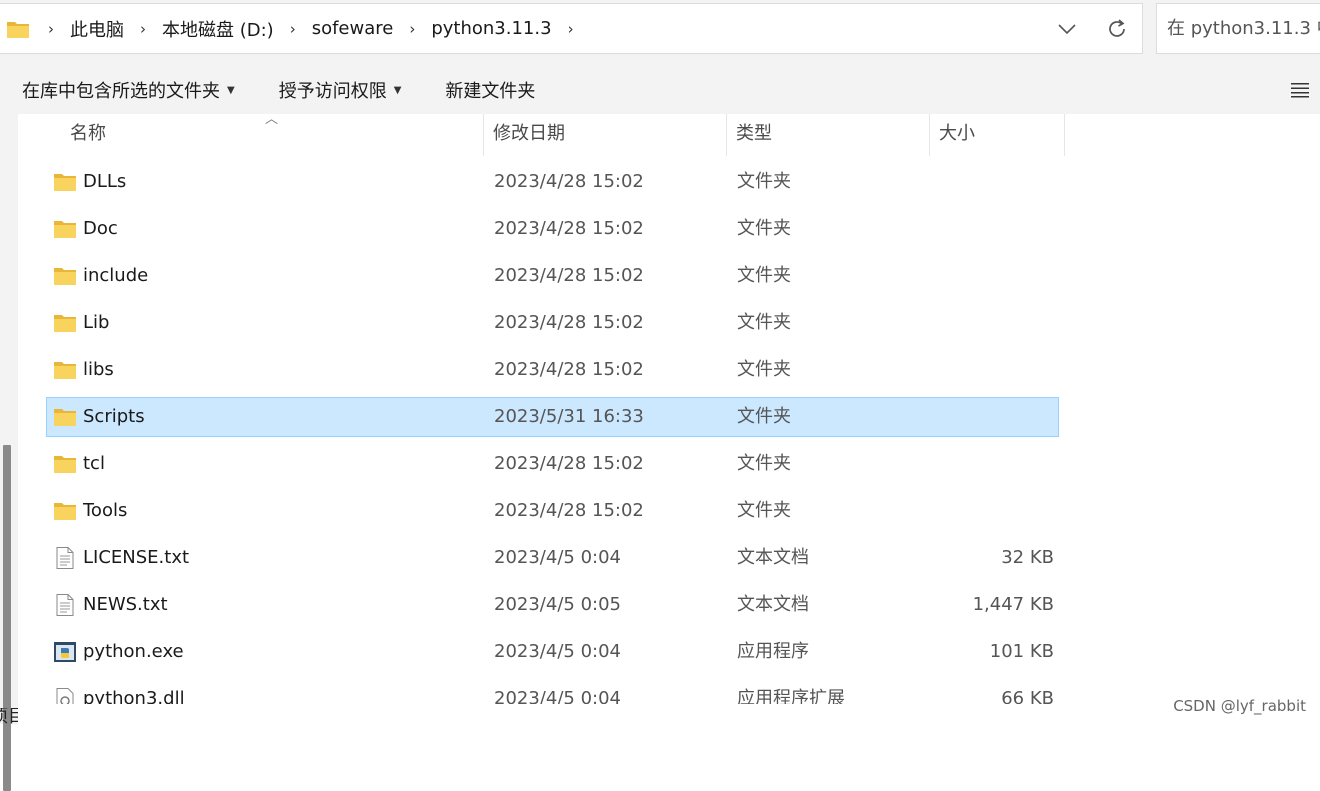  Describe the element at coordinates (97, 29) in the screenshot. I see `breadcrumb-this-pc: 此电脑` at that location.